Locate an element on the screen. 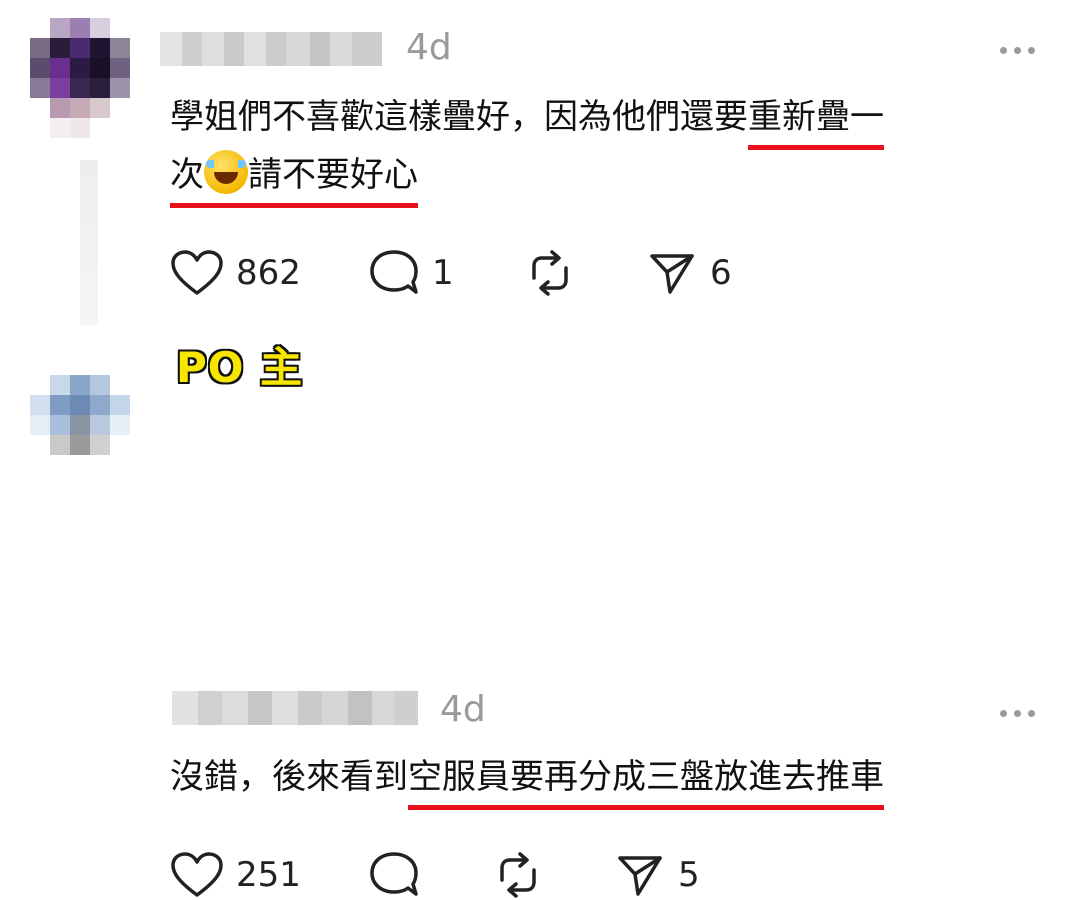 This screenshot has height=900, width=1080. po-badge: PO 主 is located at coordinates (239, 368).